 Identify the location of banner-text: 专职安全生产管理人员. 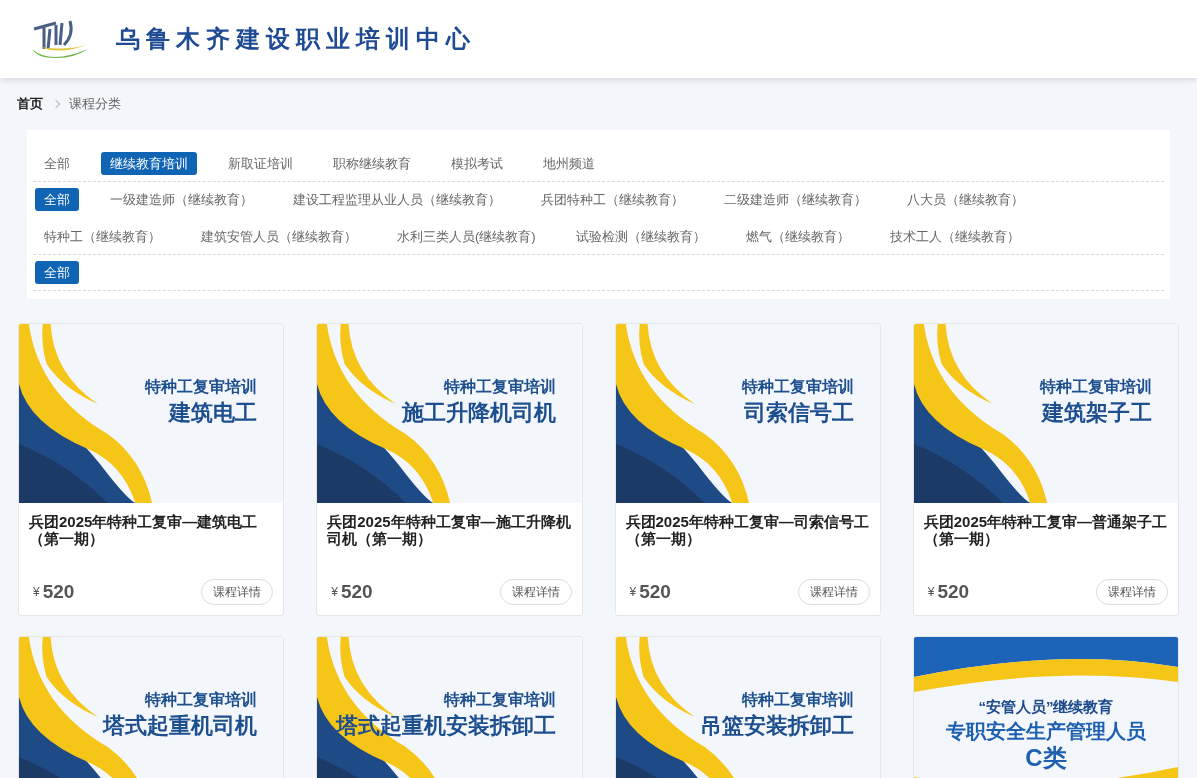
(1045, 731).